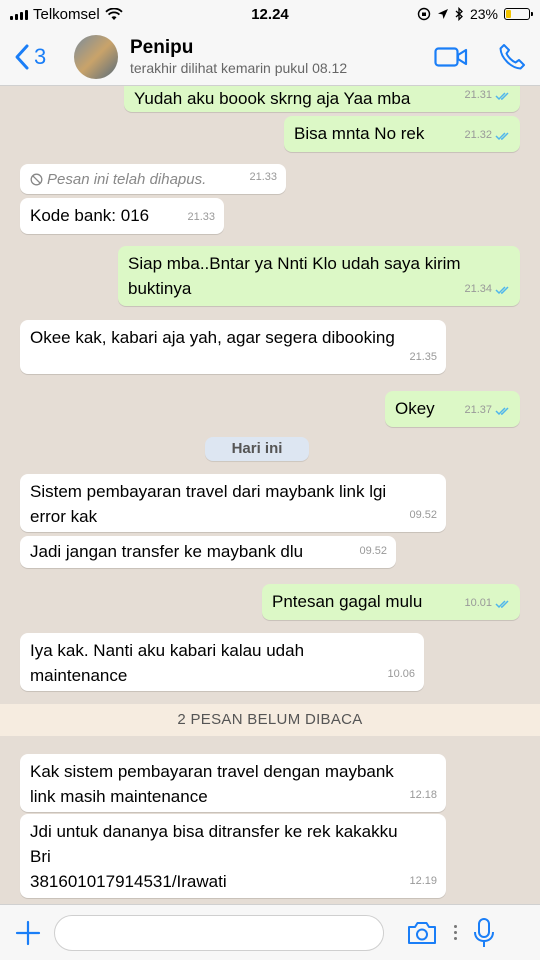 The height and width of the screenshot is (960, 540). Describe the element at coordinates (455, 932) in the screenshot. I see `more-options-icon` at that location.